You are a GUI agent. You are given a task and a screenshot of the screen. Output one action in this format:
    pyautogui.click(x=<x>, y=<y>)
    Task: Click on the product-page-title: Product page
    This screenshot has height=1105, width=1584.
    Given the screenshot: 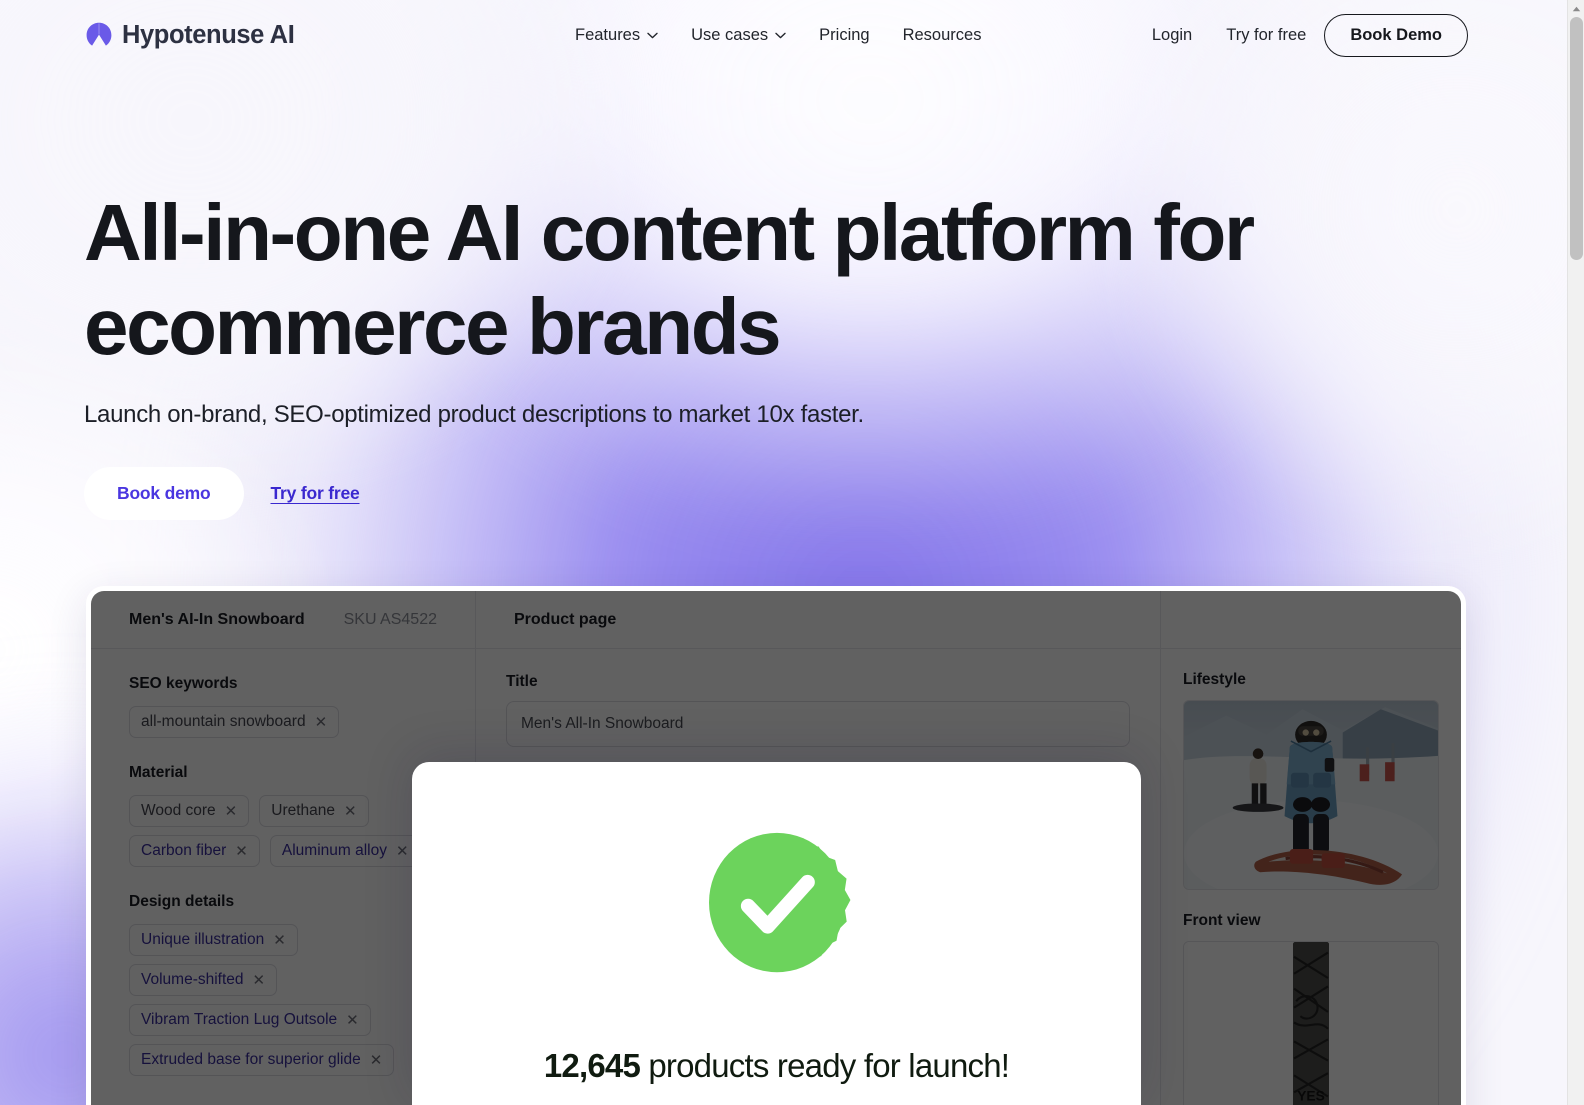 What is the action you would take?
    pyautogui.click(x=565, y=619)
    